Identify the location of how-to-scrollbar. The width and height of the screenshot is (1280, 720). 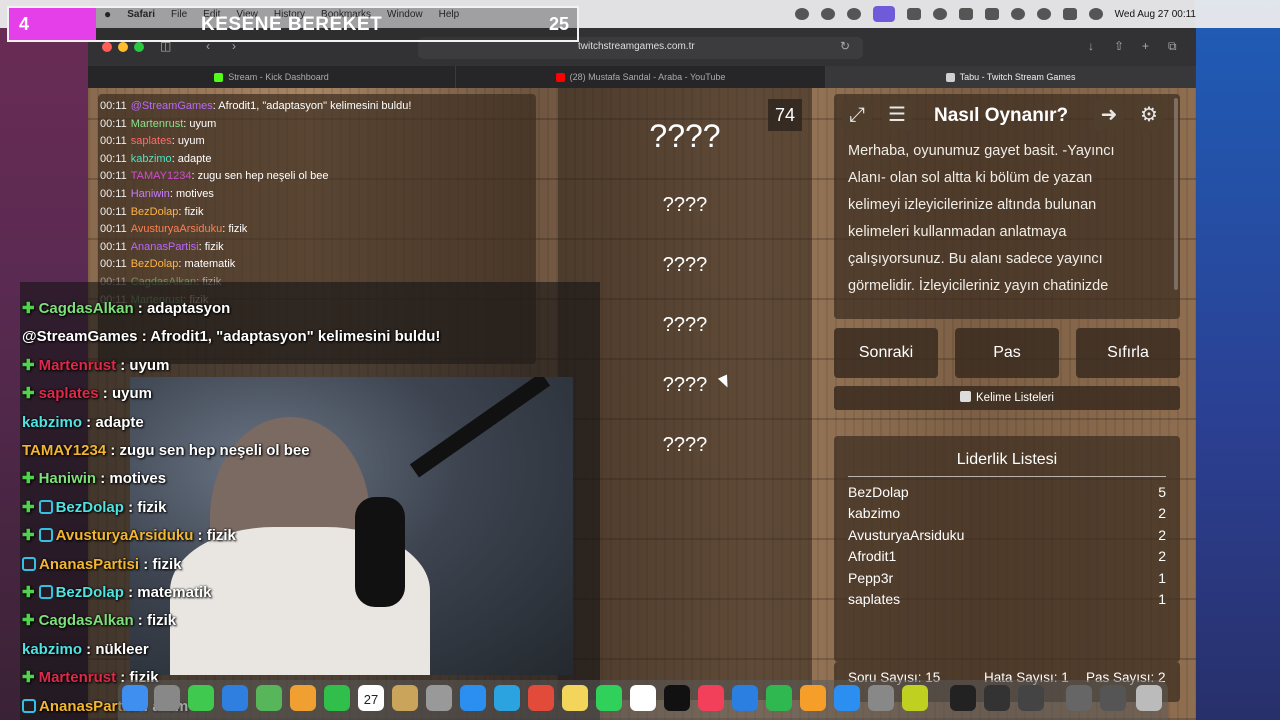
(1176, 194).